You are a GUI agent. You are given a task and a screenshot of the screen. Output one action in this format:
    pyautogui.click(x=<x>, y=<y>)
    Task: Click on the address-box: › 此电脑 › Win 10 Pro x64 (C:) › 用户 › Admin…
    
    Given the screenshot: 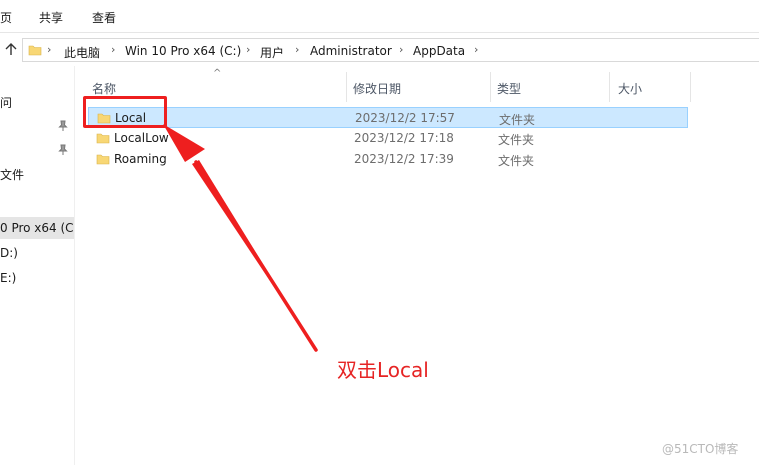 What is the action you would take?
    pyautogui.click(x=390, y=50)
    